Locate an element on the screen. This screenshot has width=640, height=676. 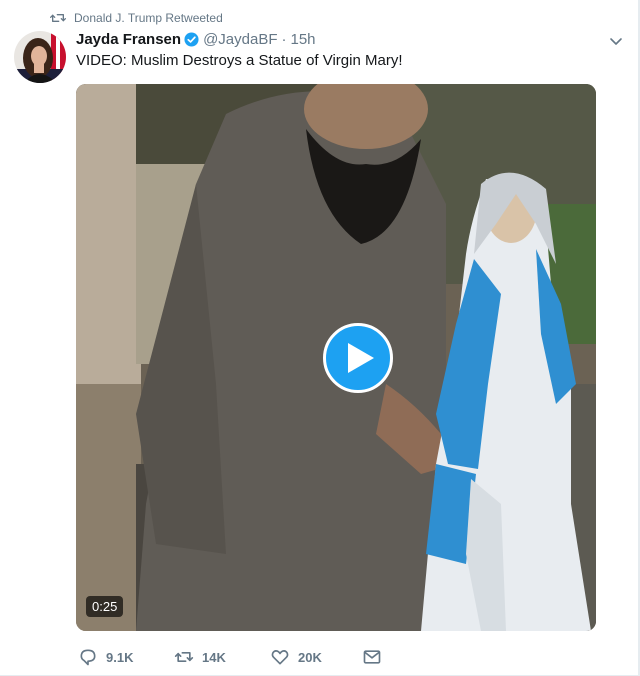
retweet-icon is located at coordinates (184, 657).